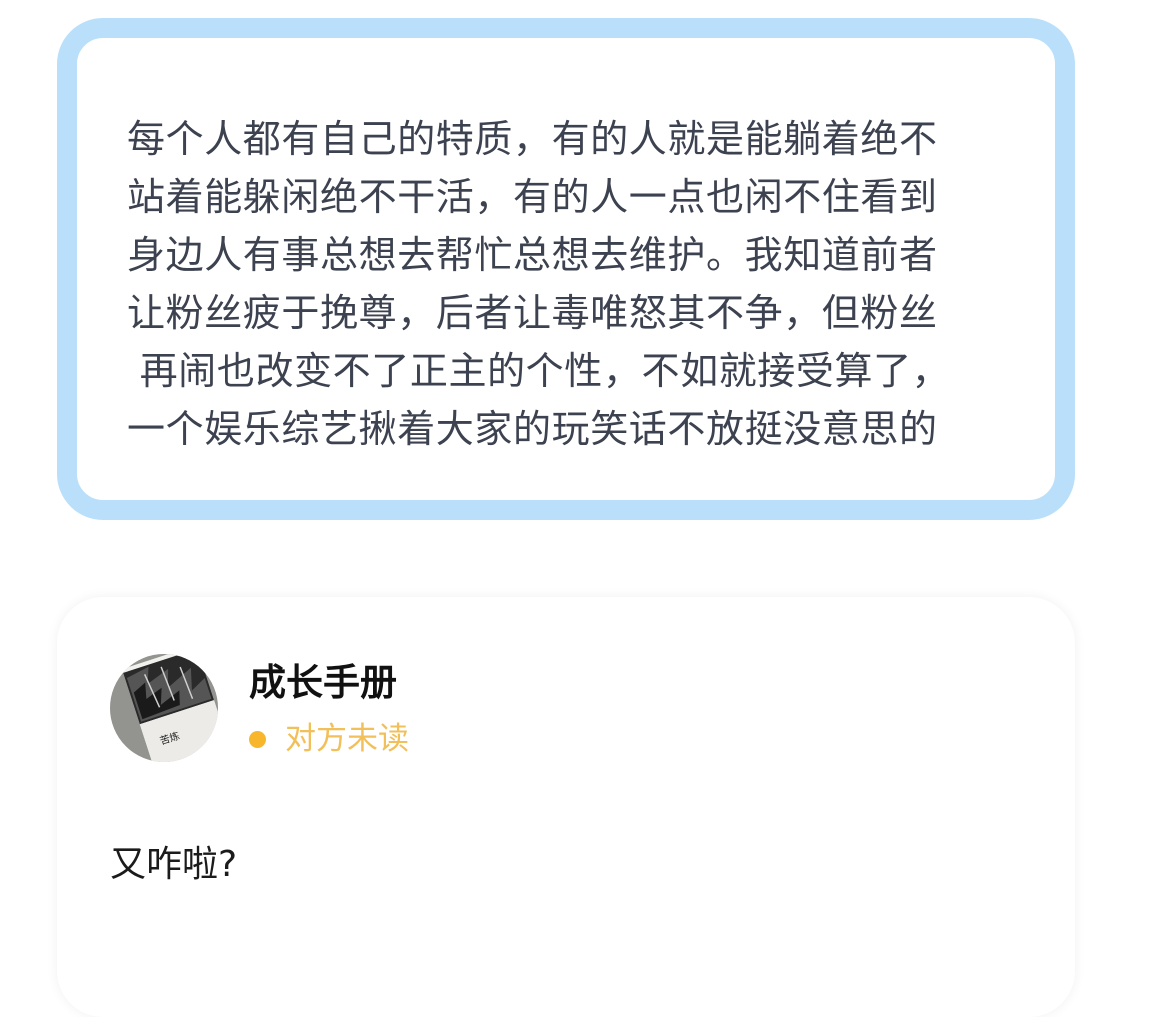 The image size is (1151, 1017). I want to click on quote-line: 身边人有事总想去帮忙总想去维护。我知道前者, so click(532, 255).